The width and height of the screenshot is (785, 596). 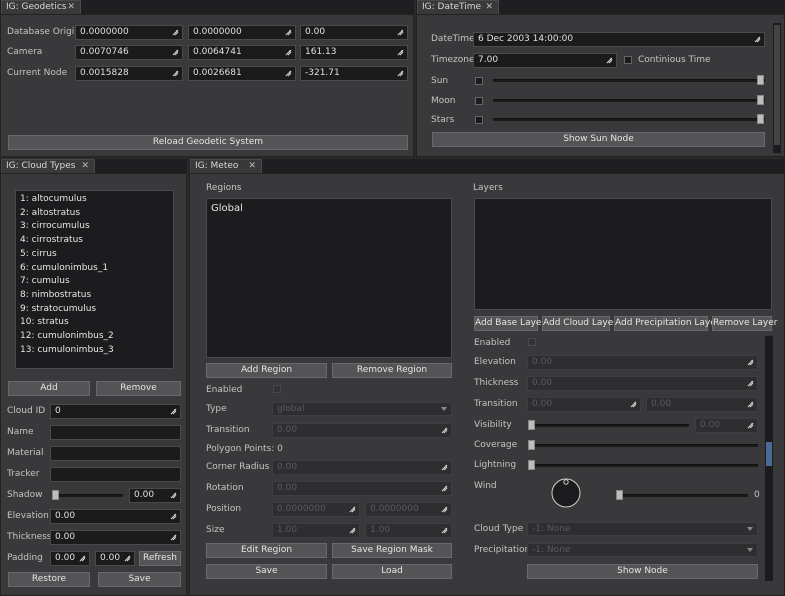 What do you see at coordinates (598, 139) in the screenshot?
I see `show-sun-node-button: Show Sun Node` at bounding box center [598, 139].